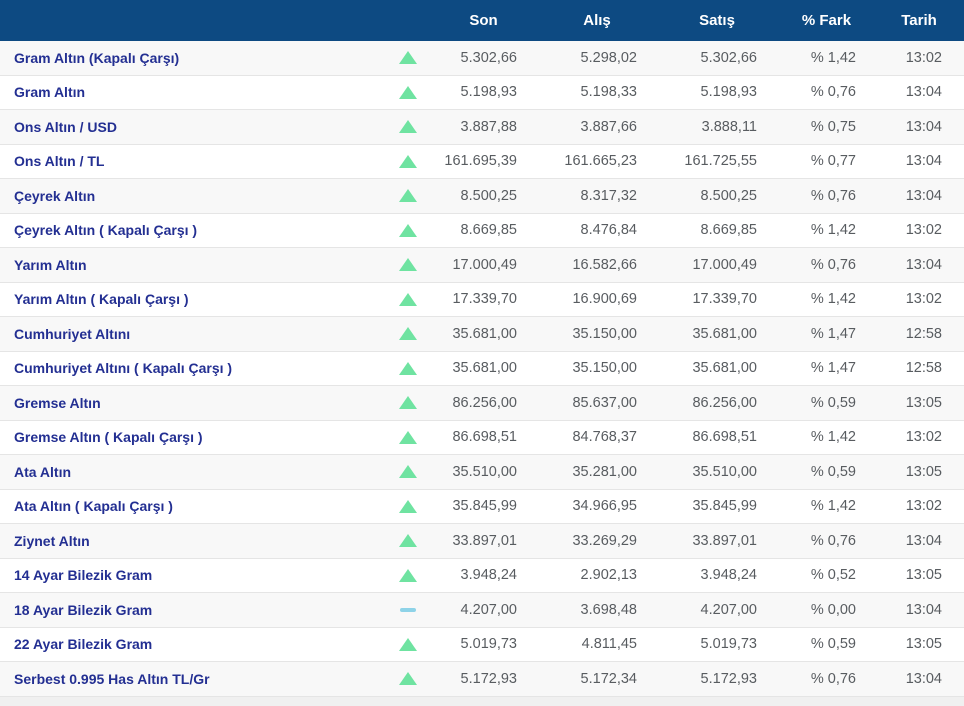 This screenshot has width=964, height=706. I want to click on column-header-tarih: Tarih, so click(919, 20).